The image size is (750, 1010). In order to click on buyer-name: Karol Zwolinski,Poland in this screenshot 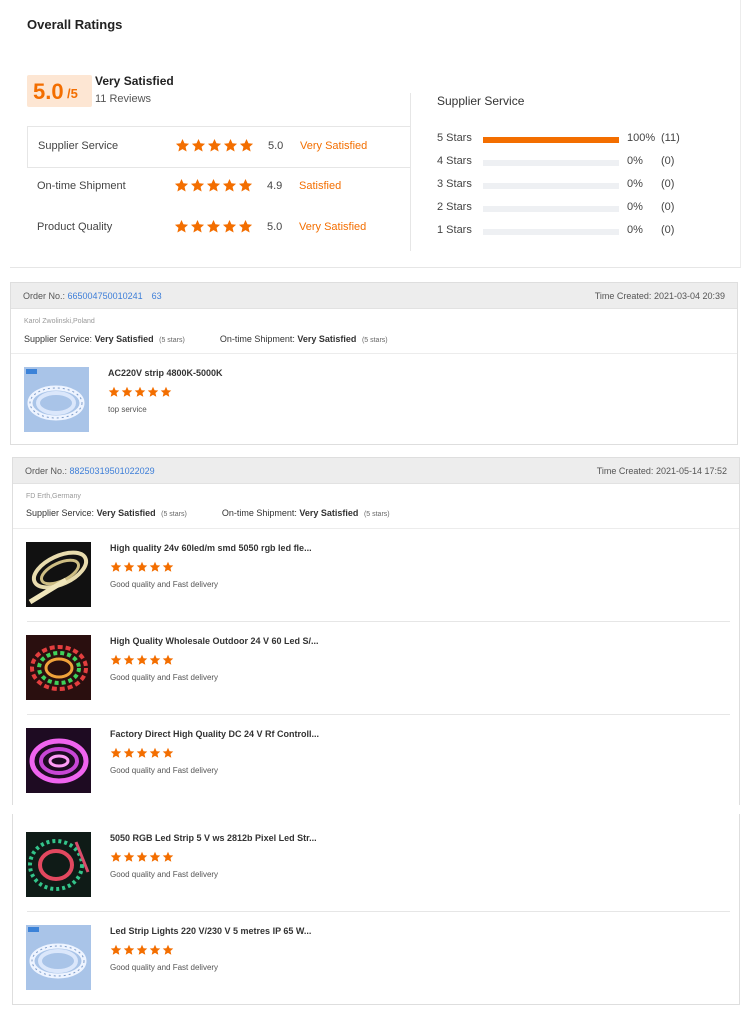, I will do `click(59, 321)`.